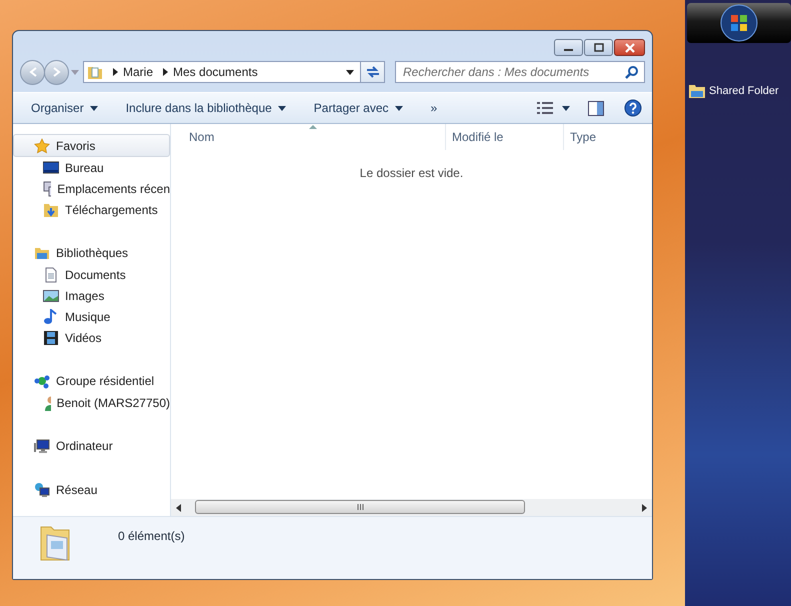 This screenshot has height=606, width=791. I want to click on music-note-icon, so click(51, 316).